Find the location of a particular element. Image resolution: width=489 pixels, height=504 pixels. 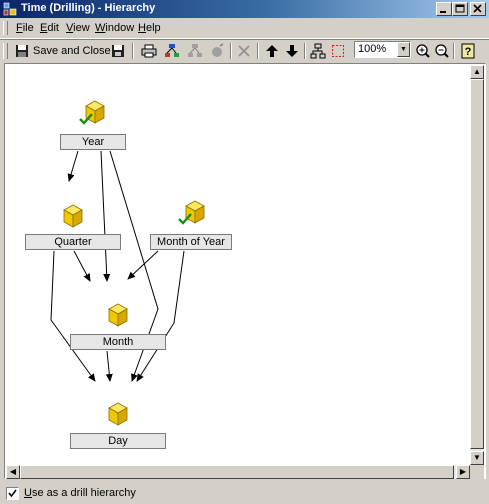

help-button: ? is located at coordinates (468, 51).